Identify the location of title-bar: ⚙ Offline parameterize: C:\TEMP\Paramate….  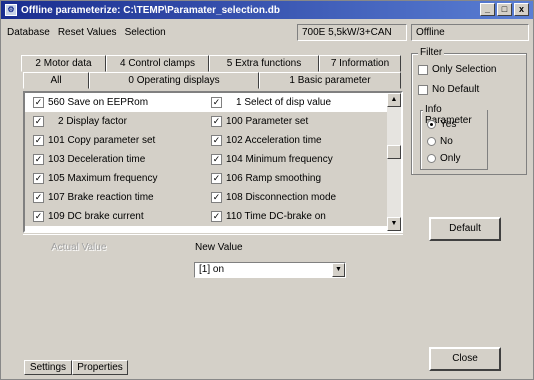
(267, 10).